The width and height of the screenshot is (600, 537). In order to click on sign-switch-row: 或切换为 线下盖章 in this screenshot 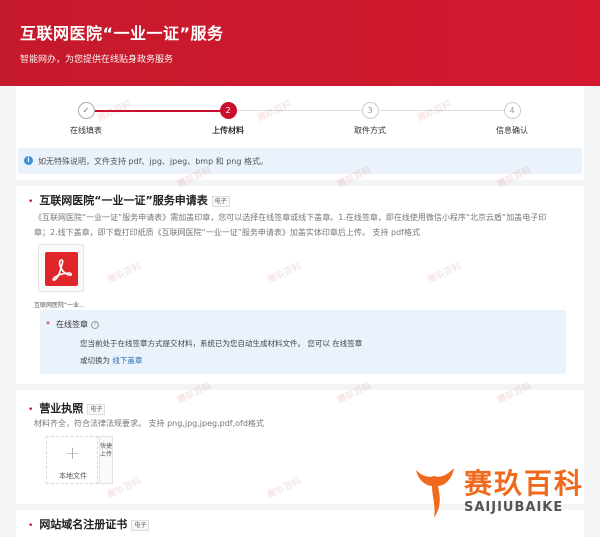, I will do `click(111, 360)`.